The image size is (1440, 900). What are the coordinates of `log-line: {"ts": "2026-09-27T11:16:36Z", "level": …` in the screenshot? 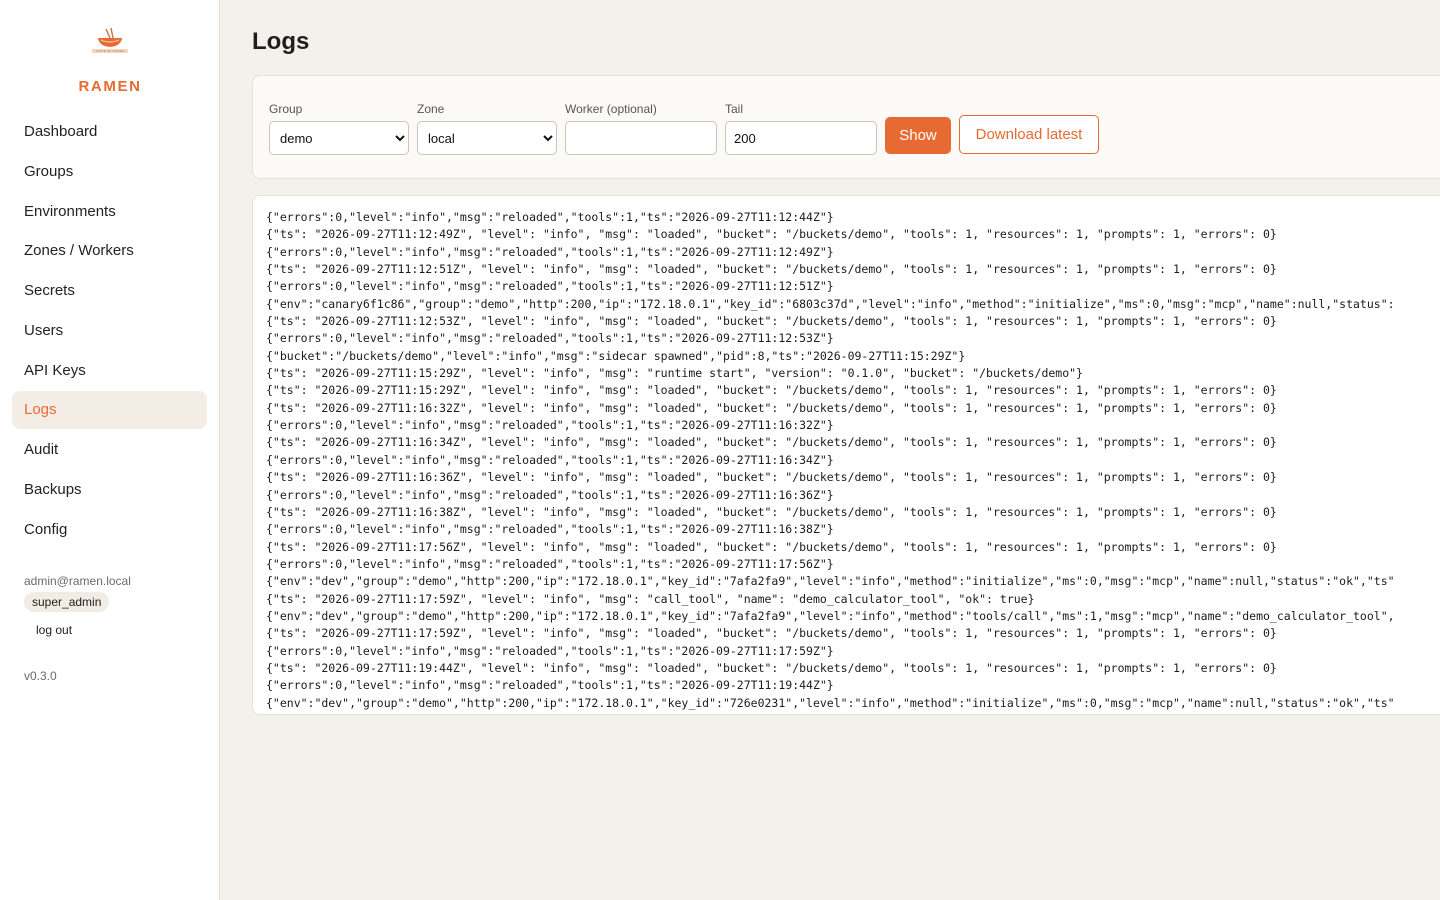 It's located at (771, 477).